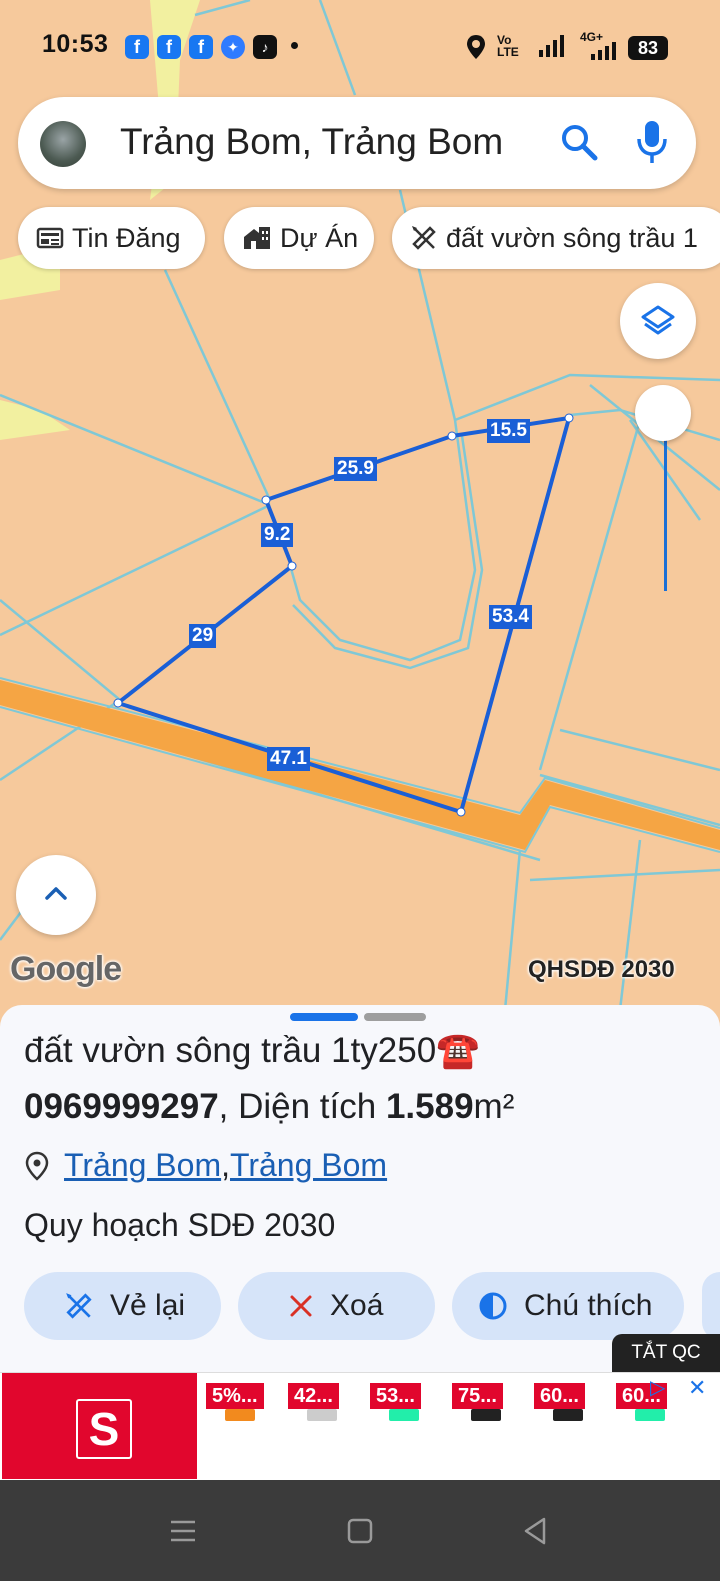 This screenshot has height=1581, width=720. I want to click on search-bar: Trảng Bom, Trảng Bom, so click(357, 143).